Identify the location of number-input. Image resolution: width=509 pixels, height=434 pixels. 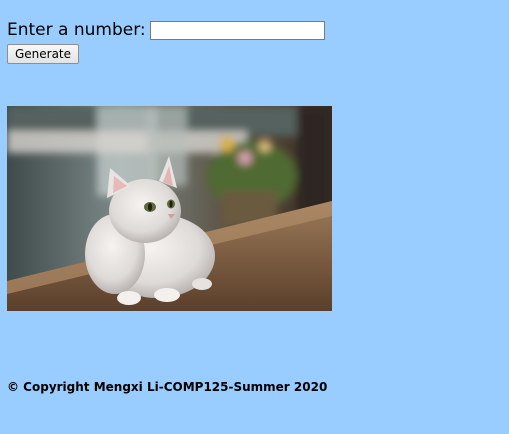
(237, 30).